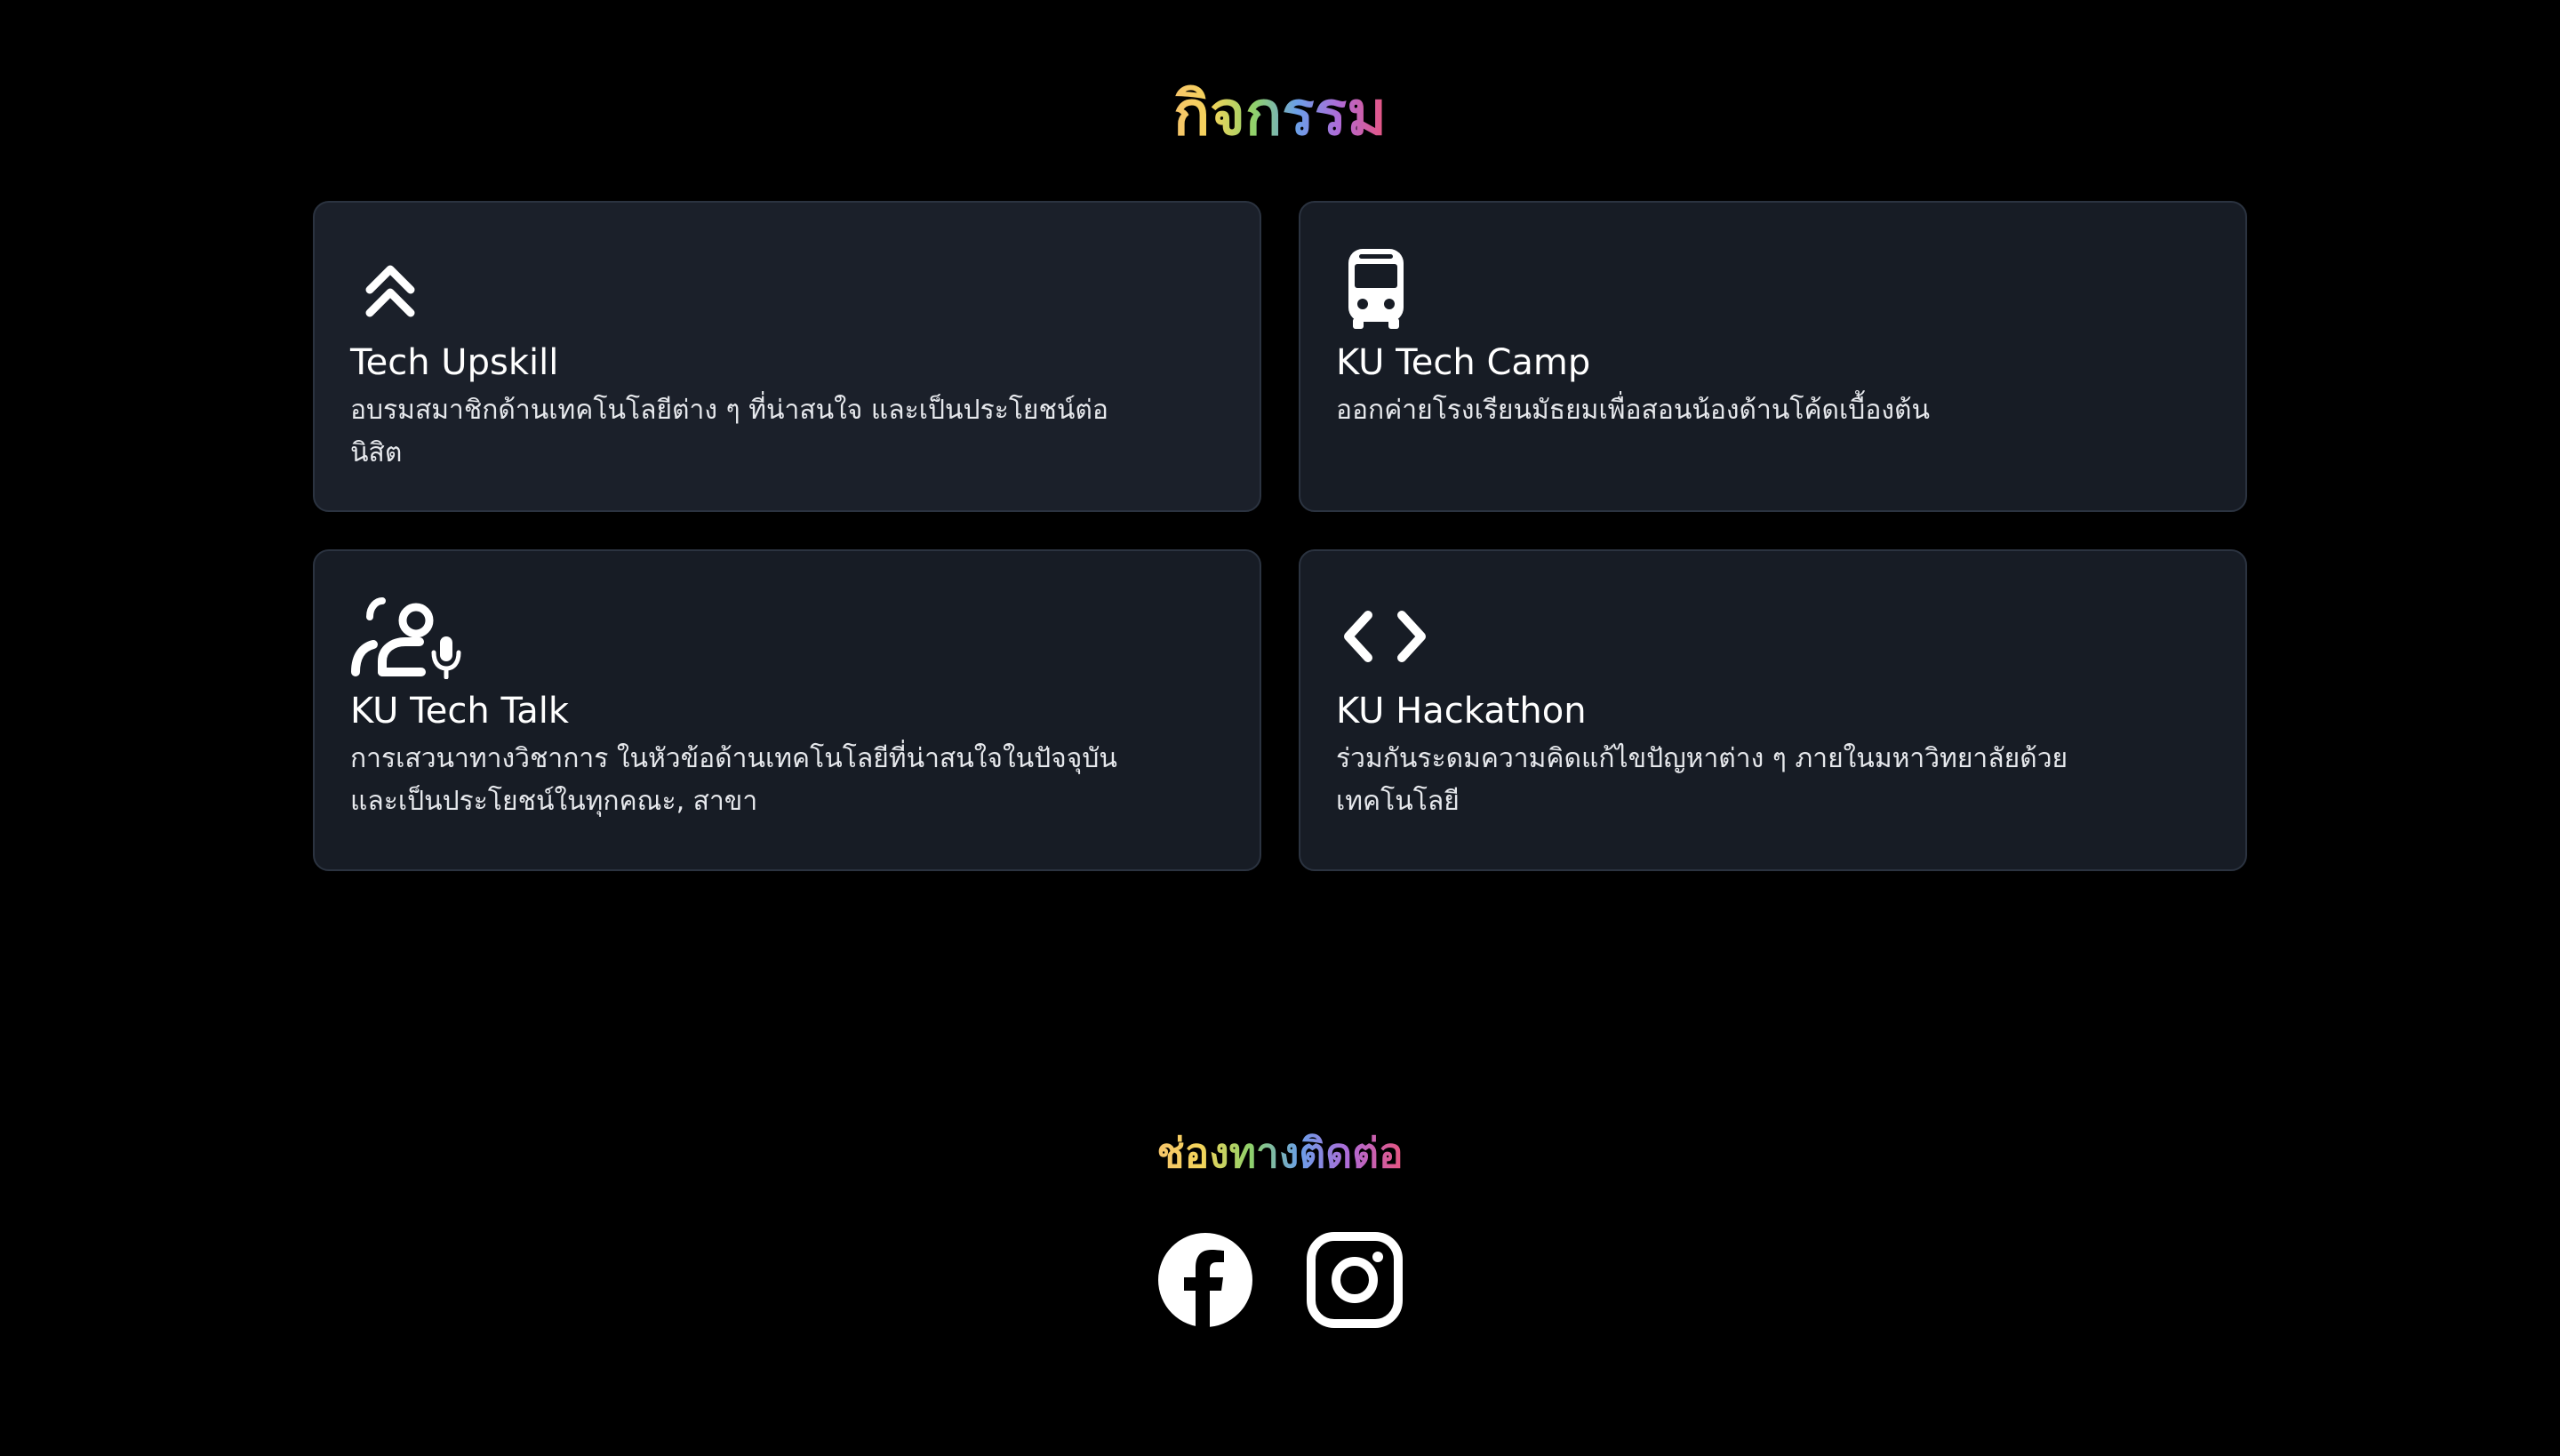  What do you see at coordinates (1376, 289) in the screenshot?
I see `bus-icon` at bounding box center [1376, 289].